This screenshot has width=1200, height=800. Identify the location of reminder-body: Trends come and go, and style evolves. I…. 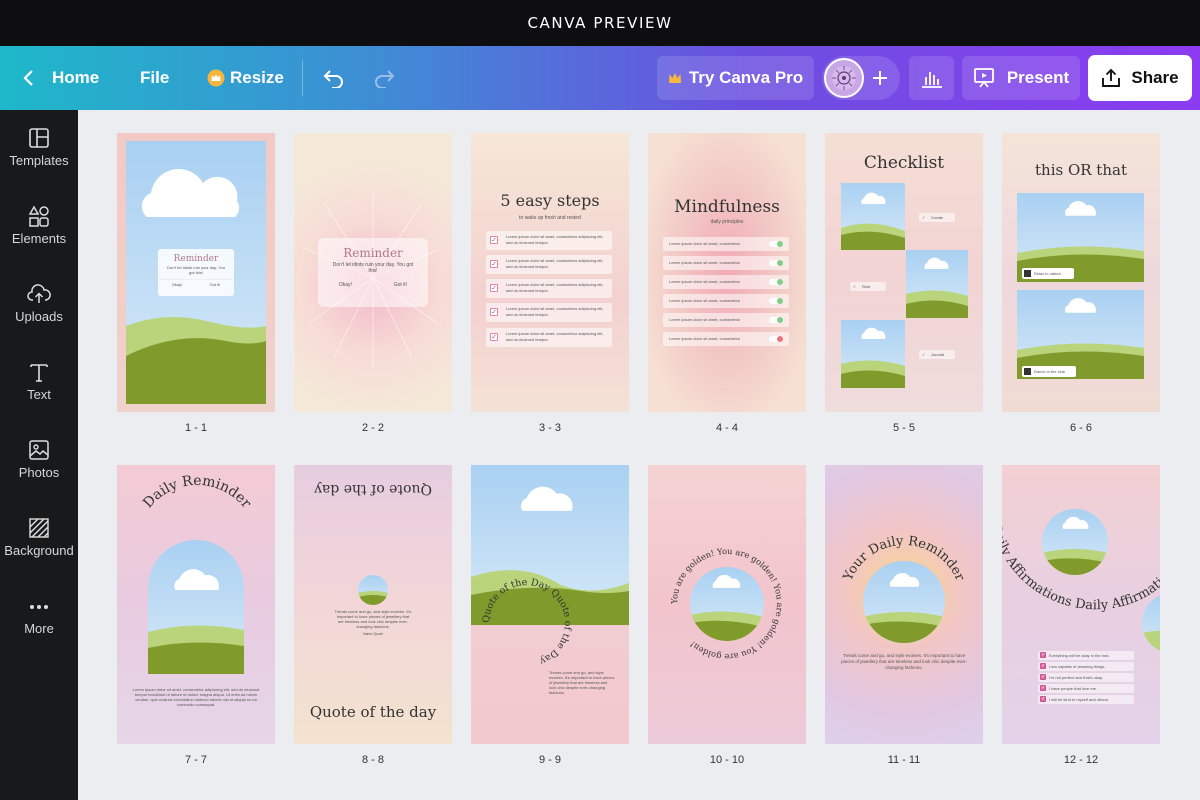
(904, 661).